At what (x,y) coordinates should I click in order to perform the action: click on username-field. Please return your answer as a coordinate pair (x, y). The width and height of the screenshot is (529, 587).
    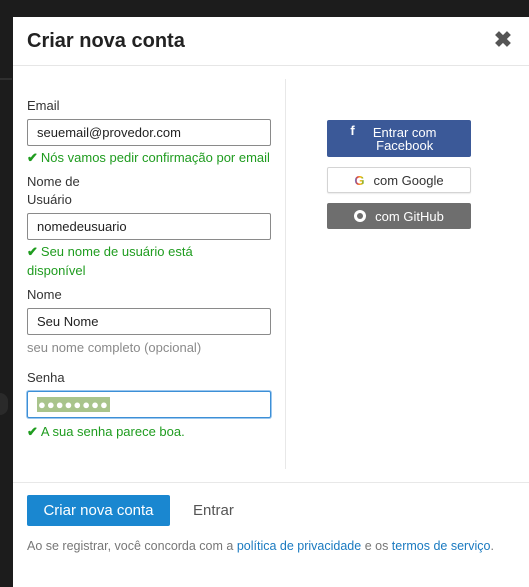
    Looking at the image, I should click on (149, 226).